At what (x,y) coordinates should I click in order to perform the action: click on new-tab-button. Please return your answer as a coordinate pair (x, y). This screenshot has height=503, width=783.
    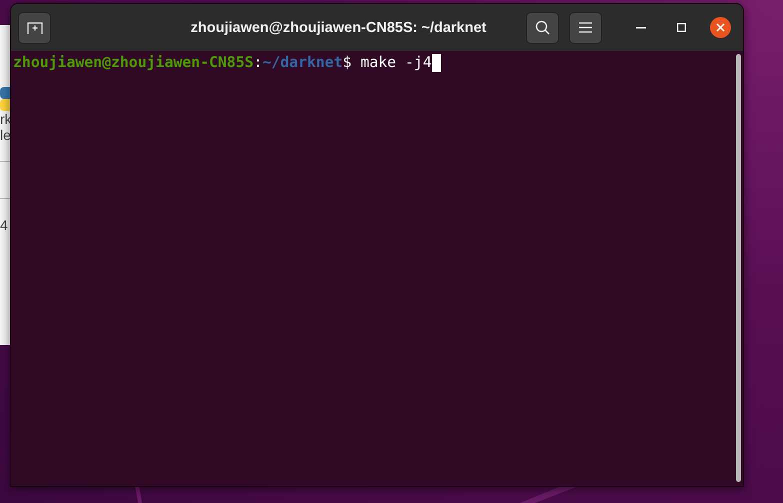
    Looking at the image, I should click on (34, 28).